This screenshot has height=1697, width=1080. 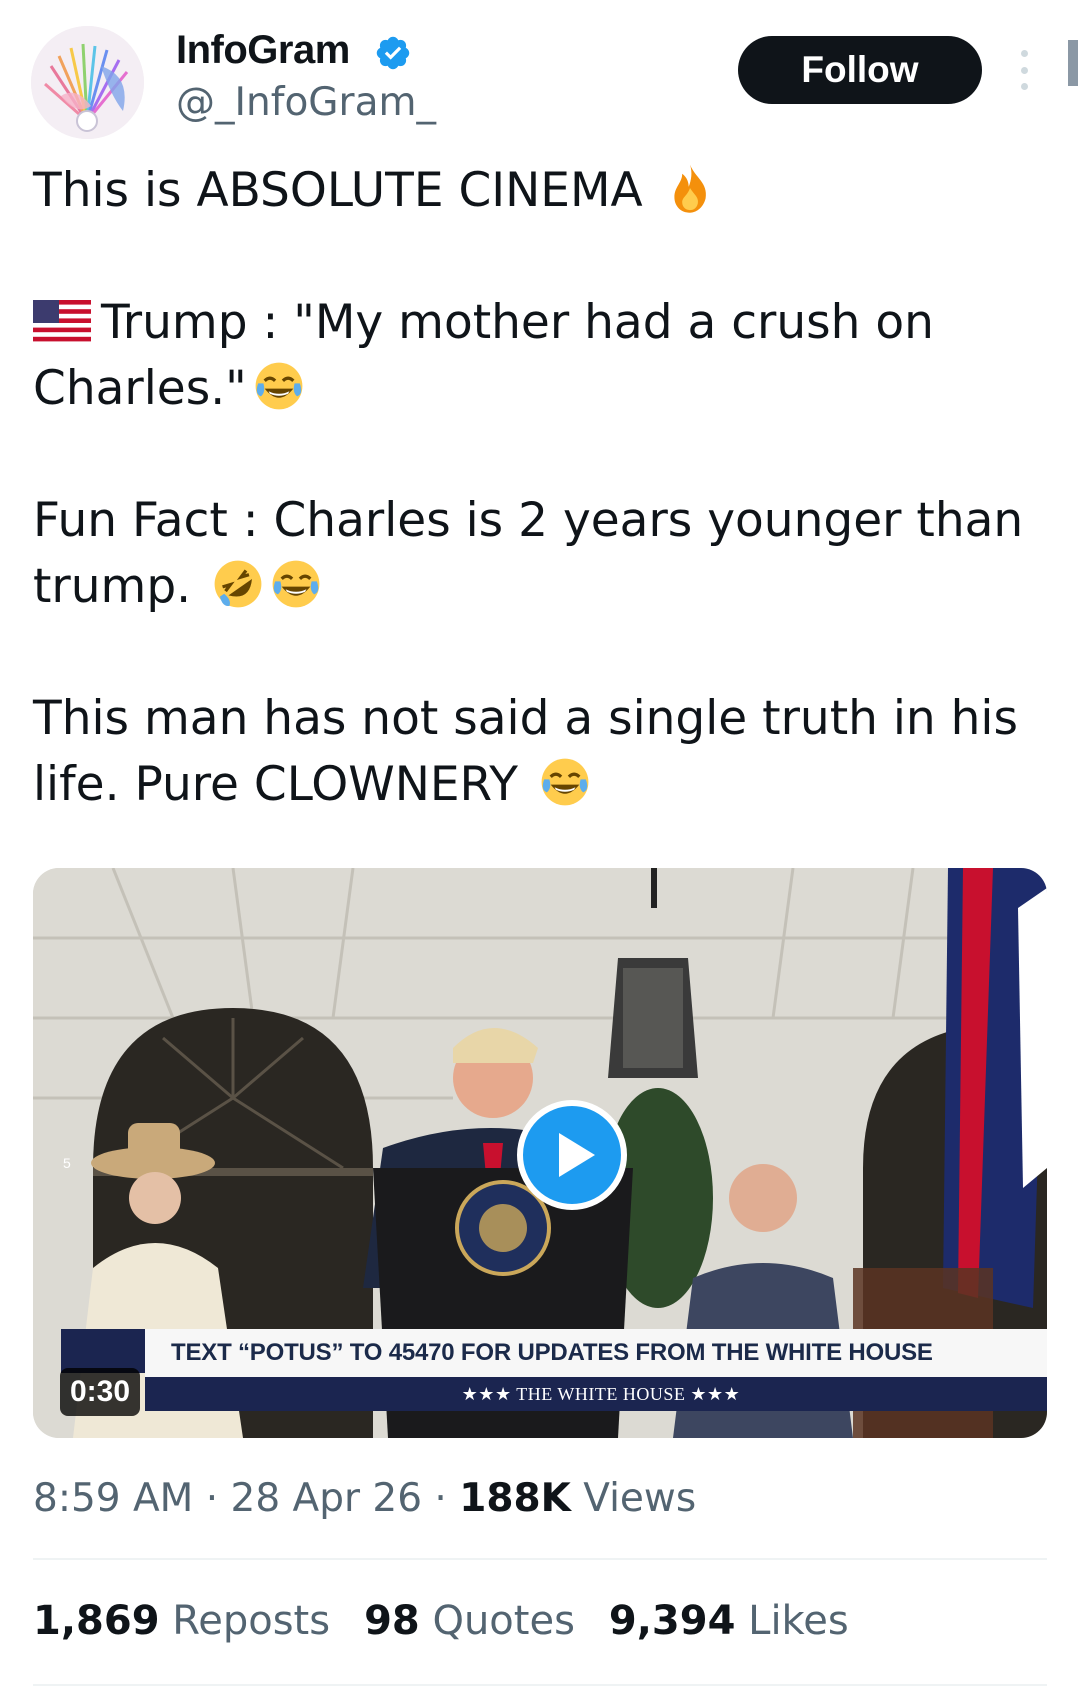 I want to click on video-duration-badge: 0:30, so click(x=100, y=1392).